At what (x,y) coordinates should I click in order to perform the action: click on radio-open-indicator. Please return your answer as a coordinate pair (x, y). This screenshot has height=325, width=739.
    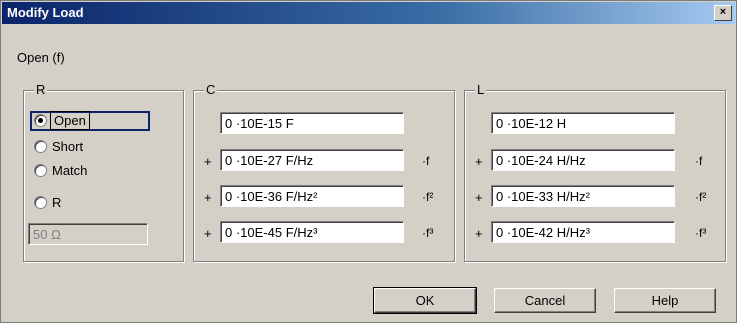
    Looking at the image, I should click on (40, 120).